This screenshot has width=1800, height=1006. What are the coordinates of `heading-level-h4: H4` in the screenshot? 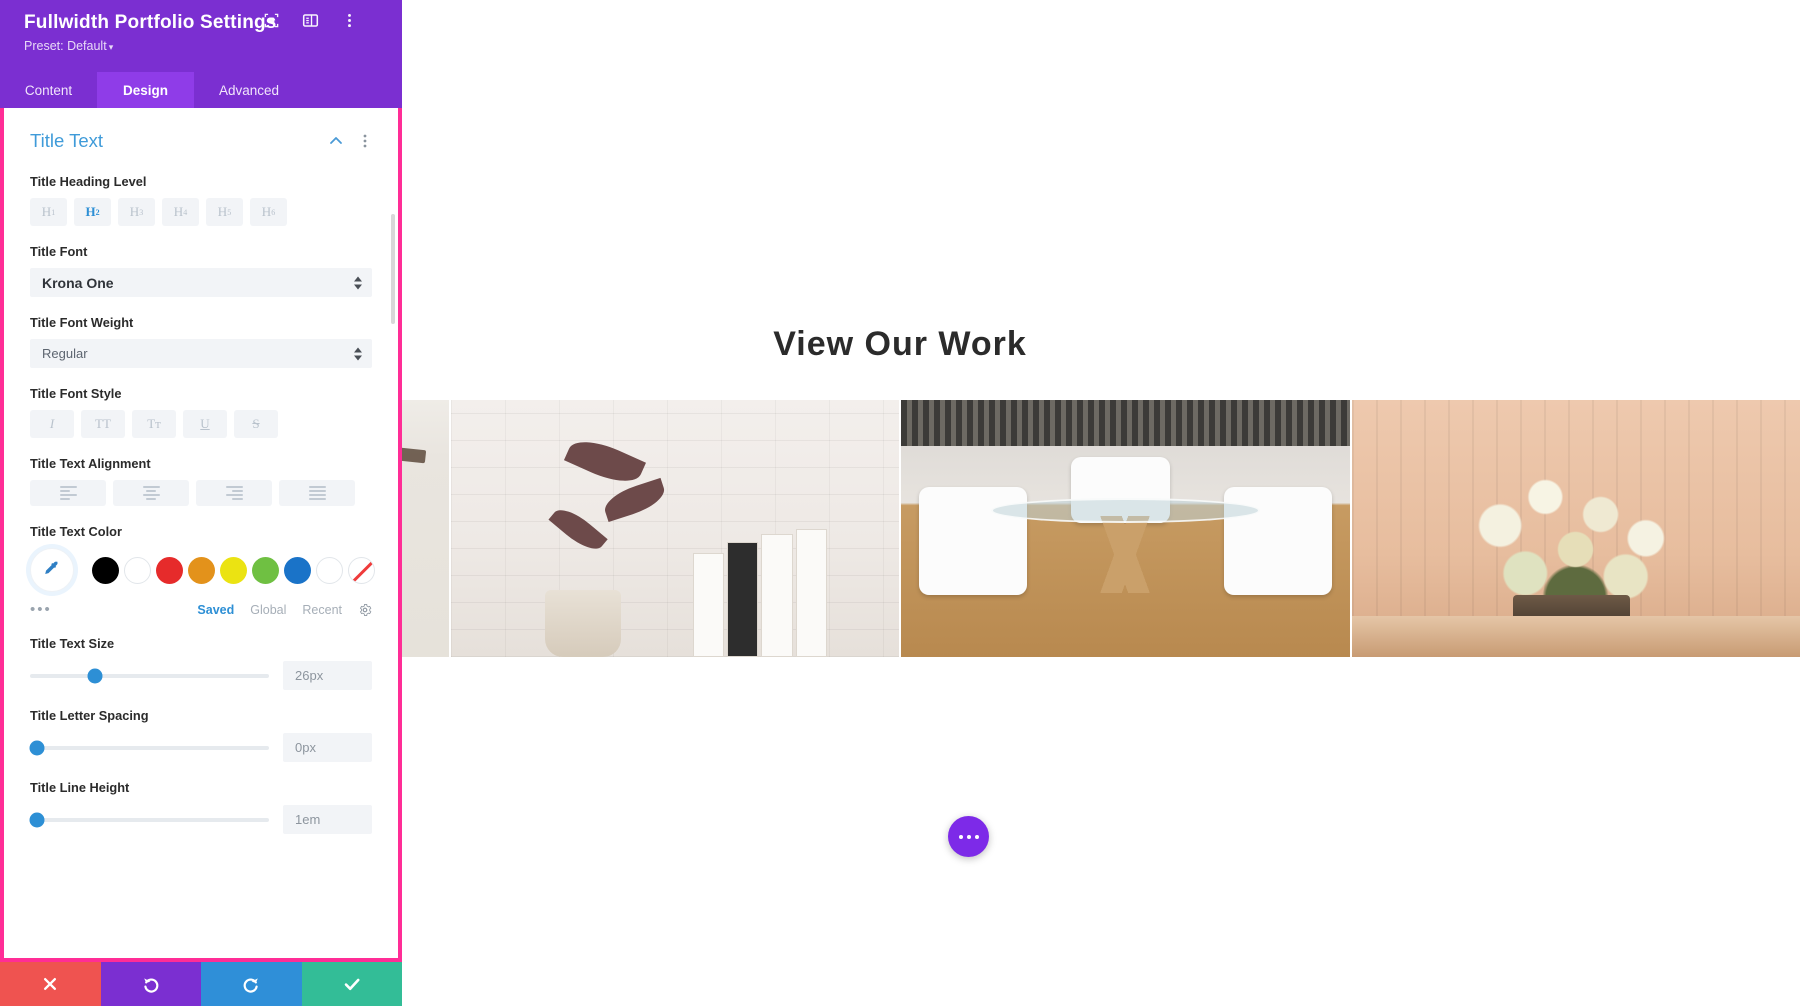 It's located at (180, 212).